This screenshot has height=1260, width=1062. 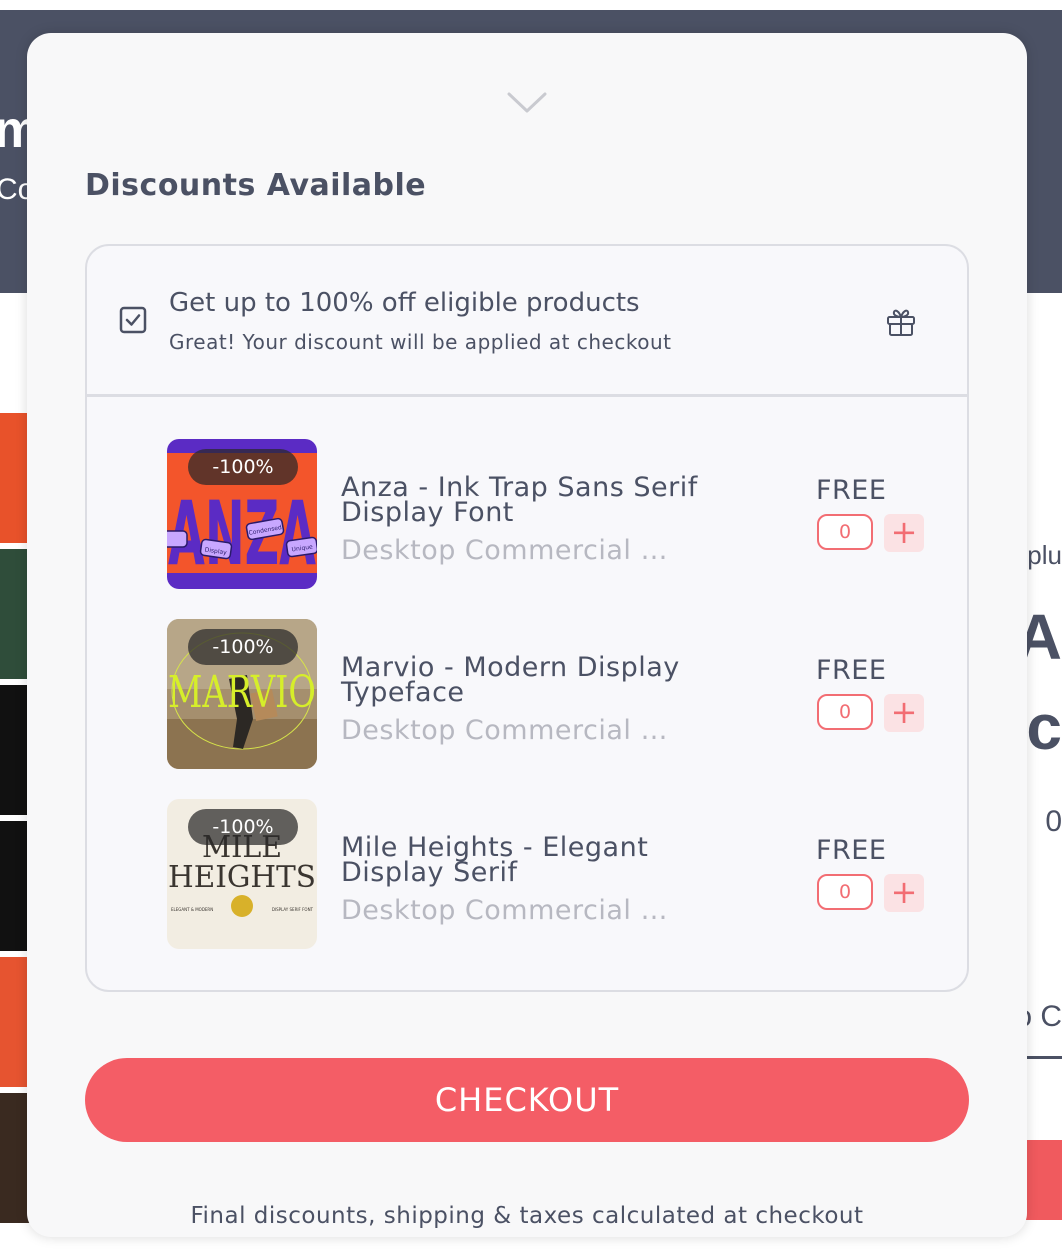 What do you see at coordinates (1044, 555) in the screenshot?
I see `background-text-fragment: plu` at bounding box center [1044, 555].